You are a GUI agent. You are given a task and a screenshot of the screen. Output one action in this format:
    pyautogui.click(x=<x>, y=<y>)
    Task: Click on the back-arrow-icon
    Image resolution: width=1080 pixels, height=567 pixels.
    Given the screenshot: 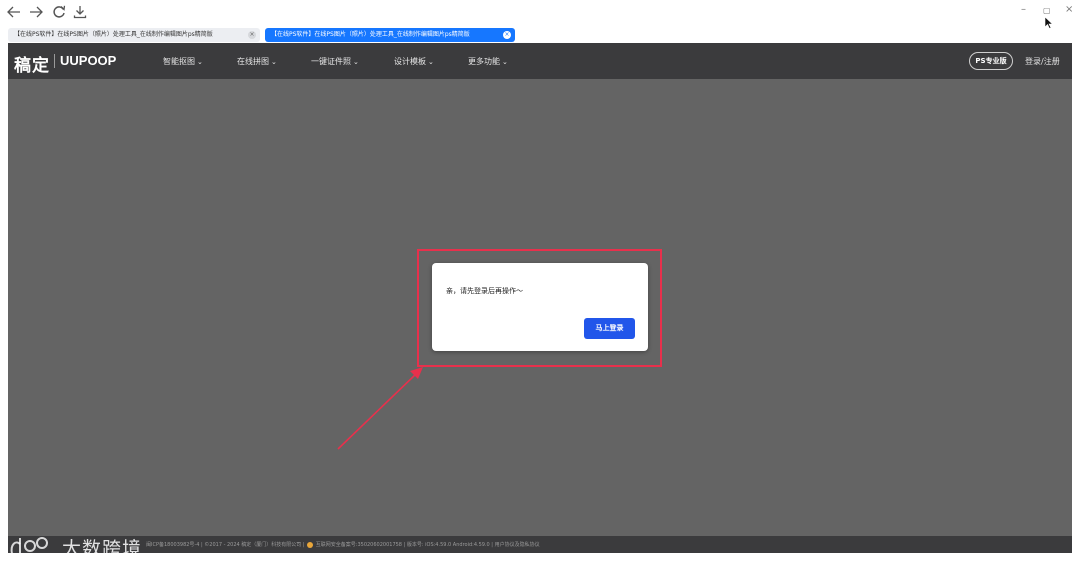 What is the action you would take?
    pyautogui.click(x=13, y=12)
    